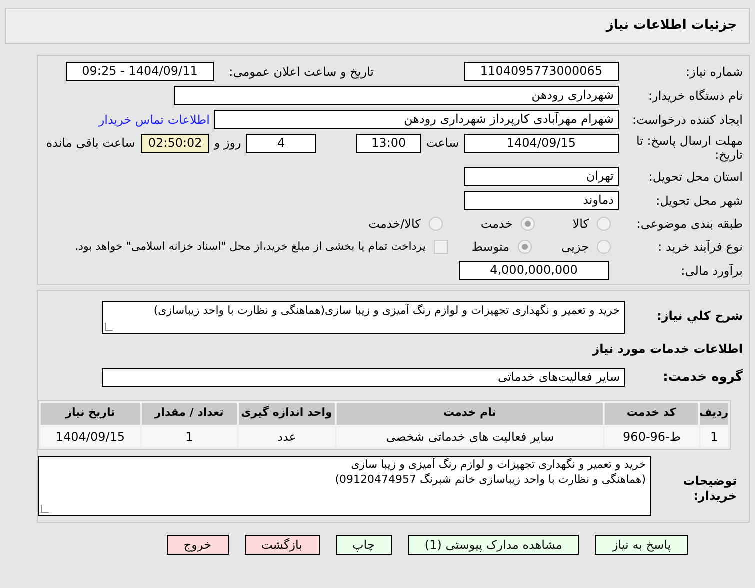 The image size is (755, 588). Describe the element at coordinates (714, 72) in the screenshot. I see `field-label: شماره نیاز:` at that location.